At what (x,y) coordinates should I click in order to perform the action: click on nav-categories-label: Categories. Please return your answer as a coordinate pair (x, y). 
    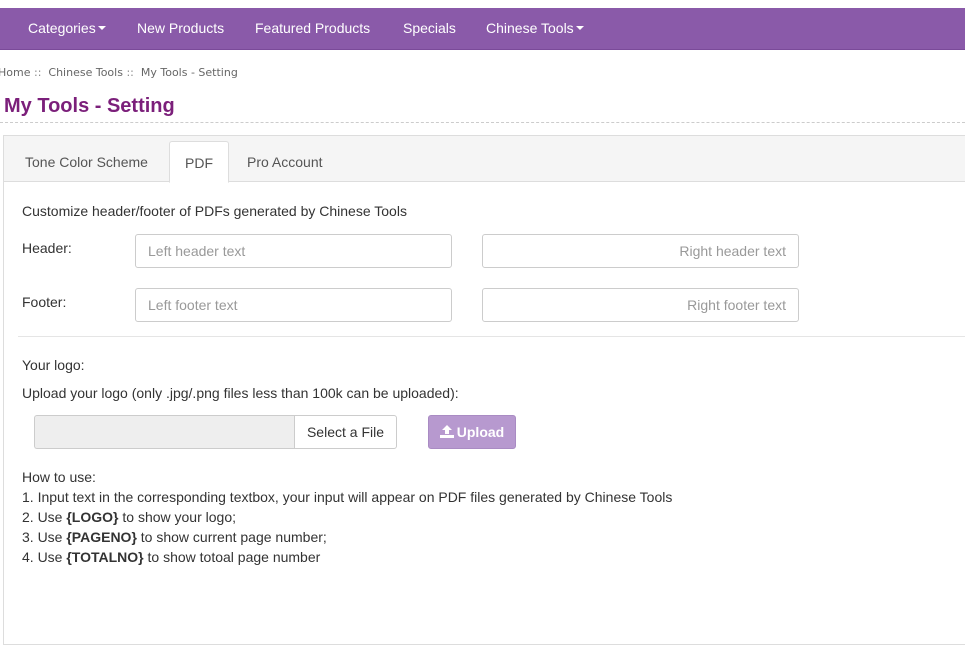
    Looking at the image, I should click on (62, 28).